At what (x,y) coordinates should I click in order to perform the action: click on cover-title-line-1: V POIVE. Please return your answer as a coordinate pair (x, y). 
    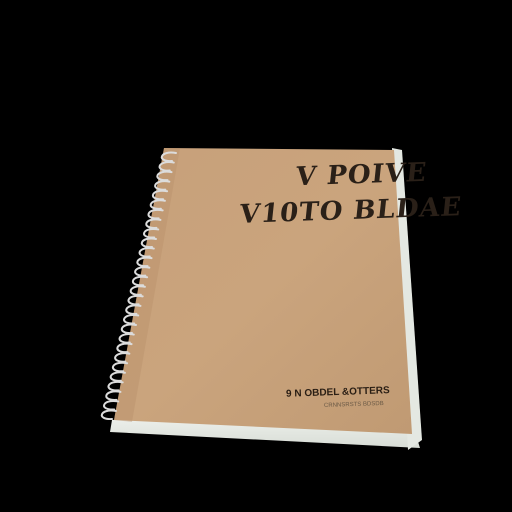
    Looking at the image, I should click on (361, 175).